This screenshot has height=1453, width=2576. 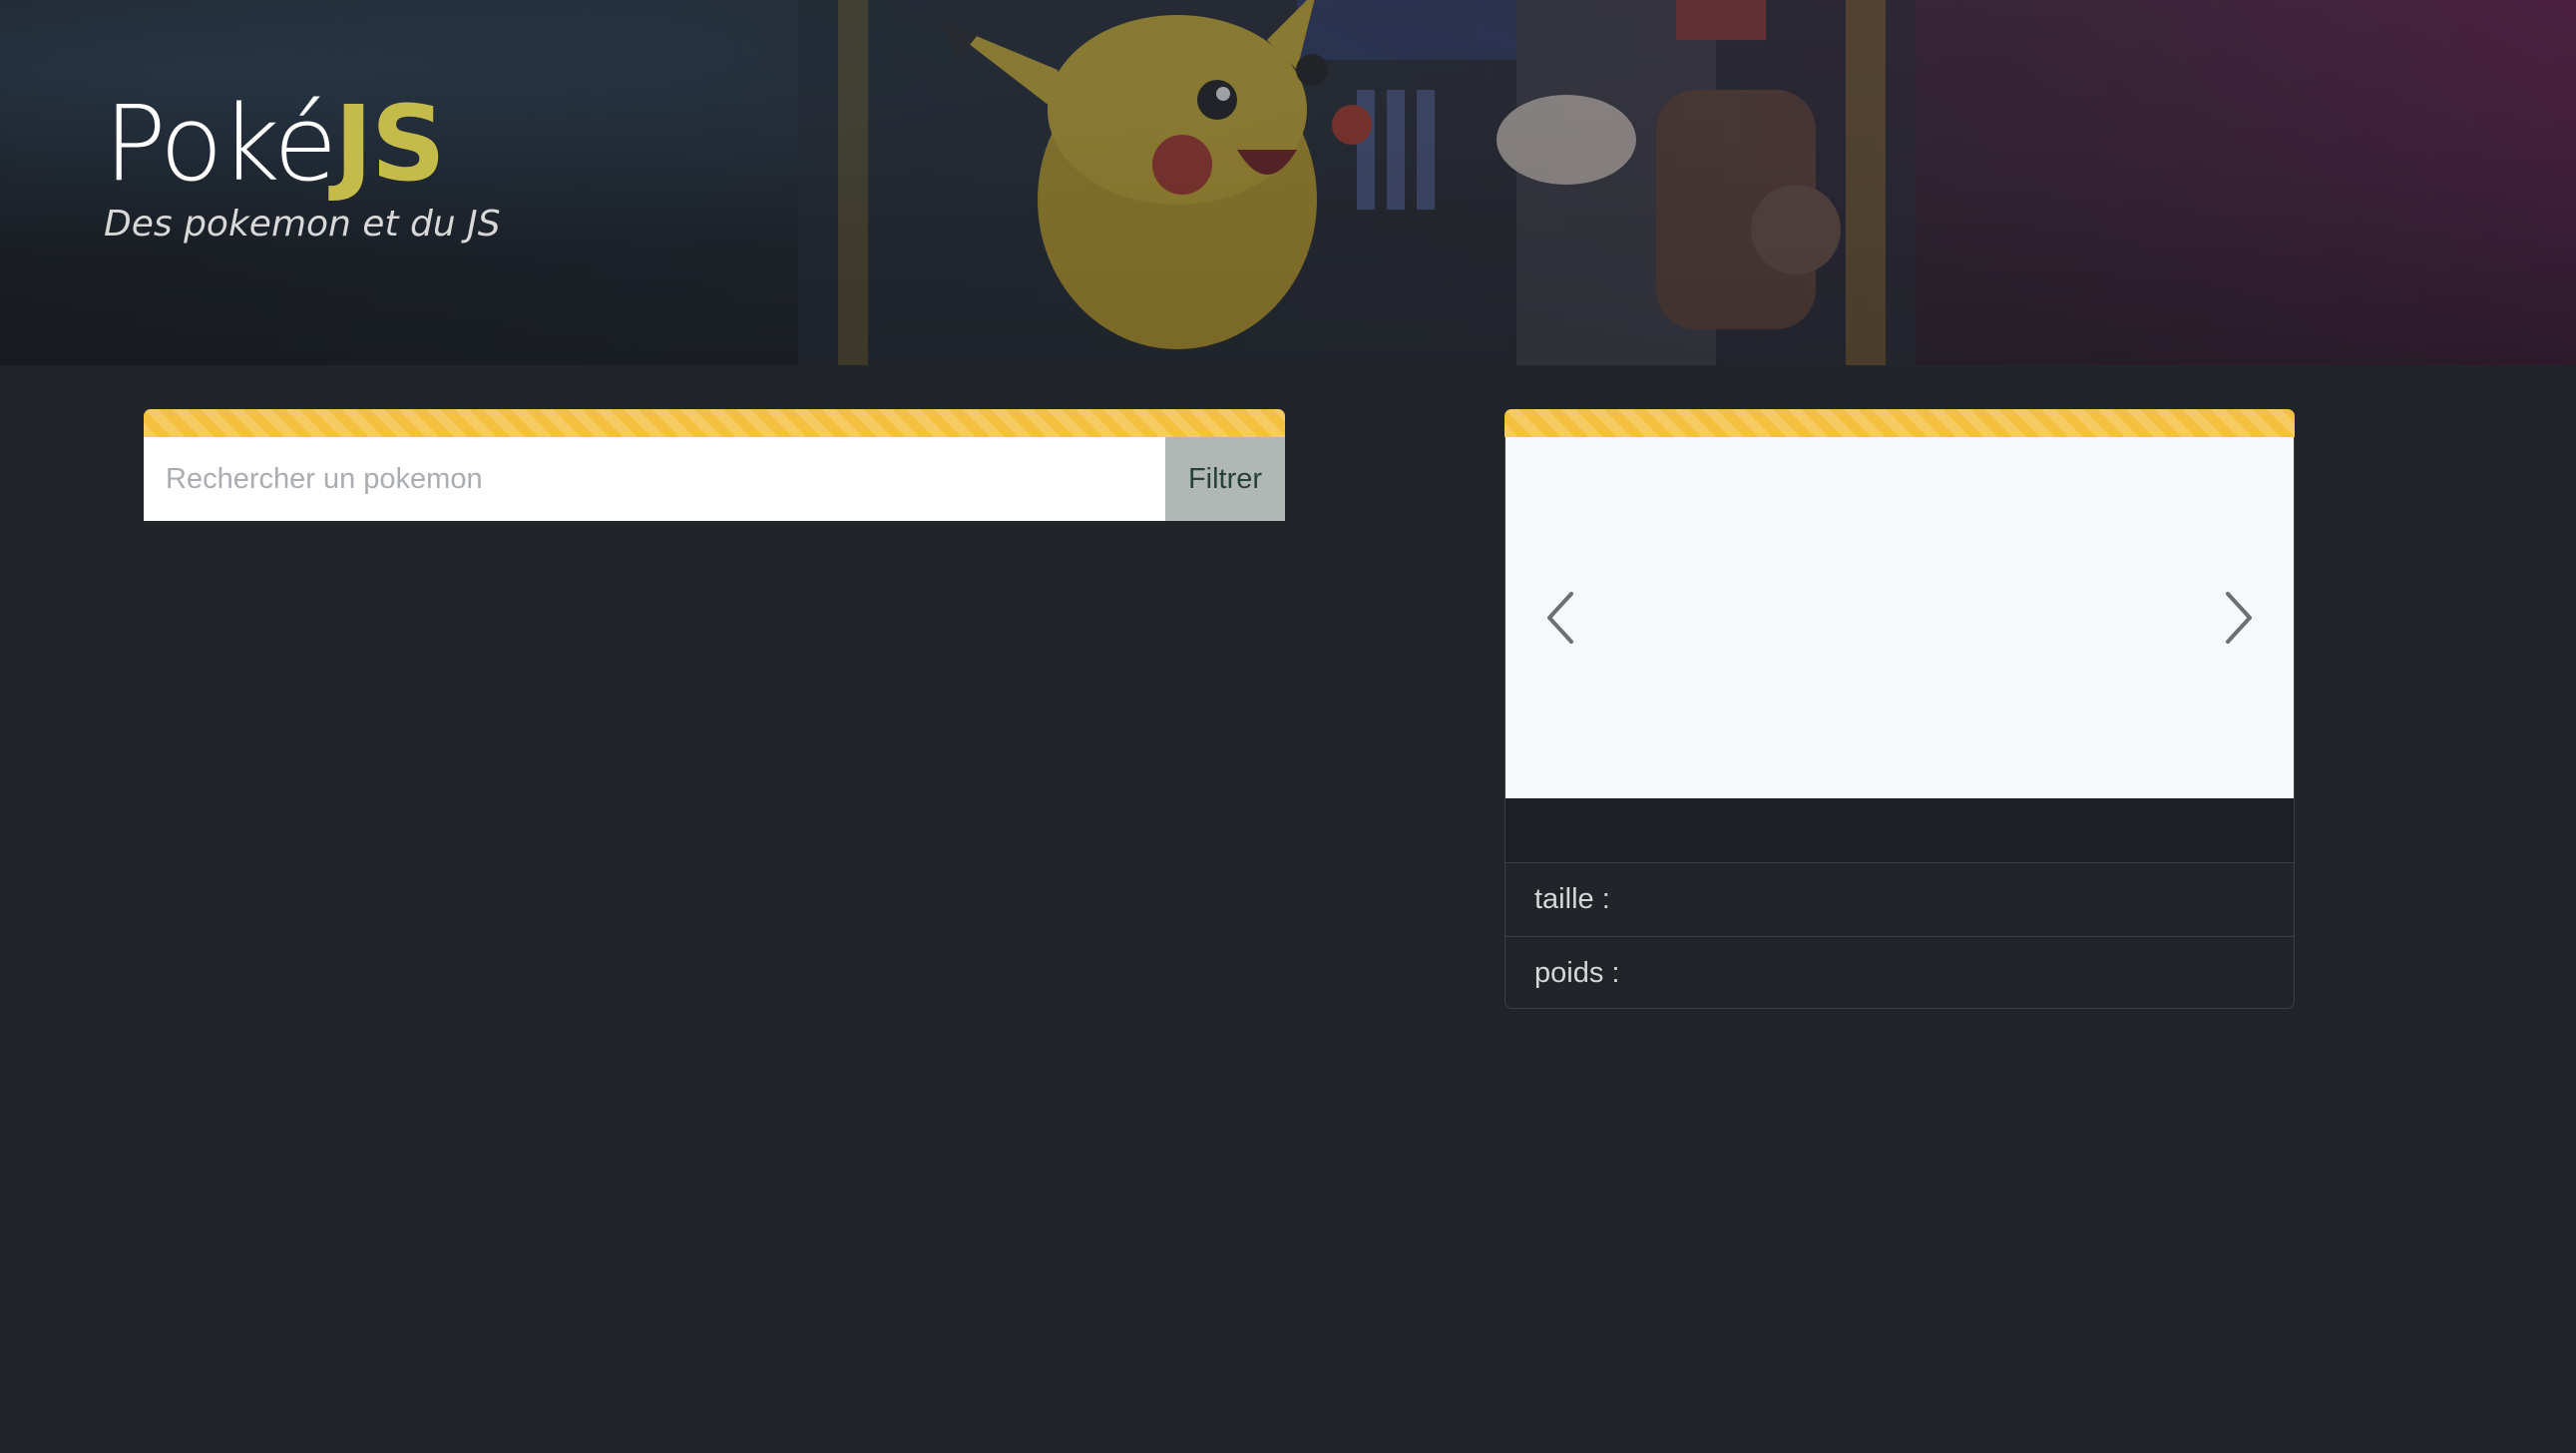 What do you see at coordinates (1899, 830) in the screenshot?
I see `pokemon-name` at bounding box center [1899, 830].